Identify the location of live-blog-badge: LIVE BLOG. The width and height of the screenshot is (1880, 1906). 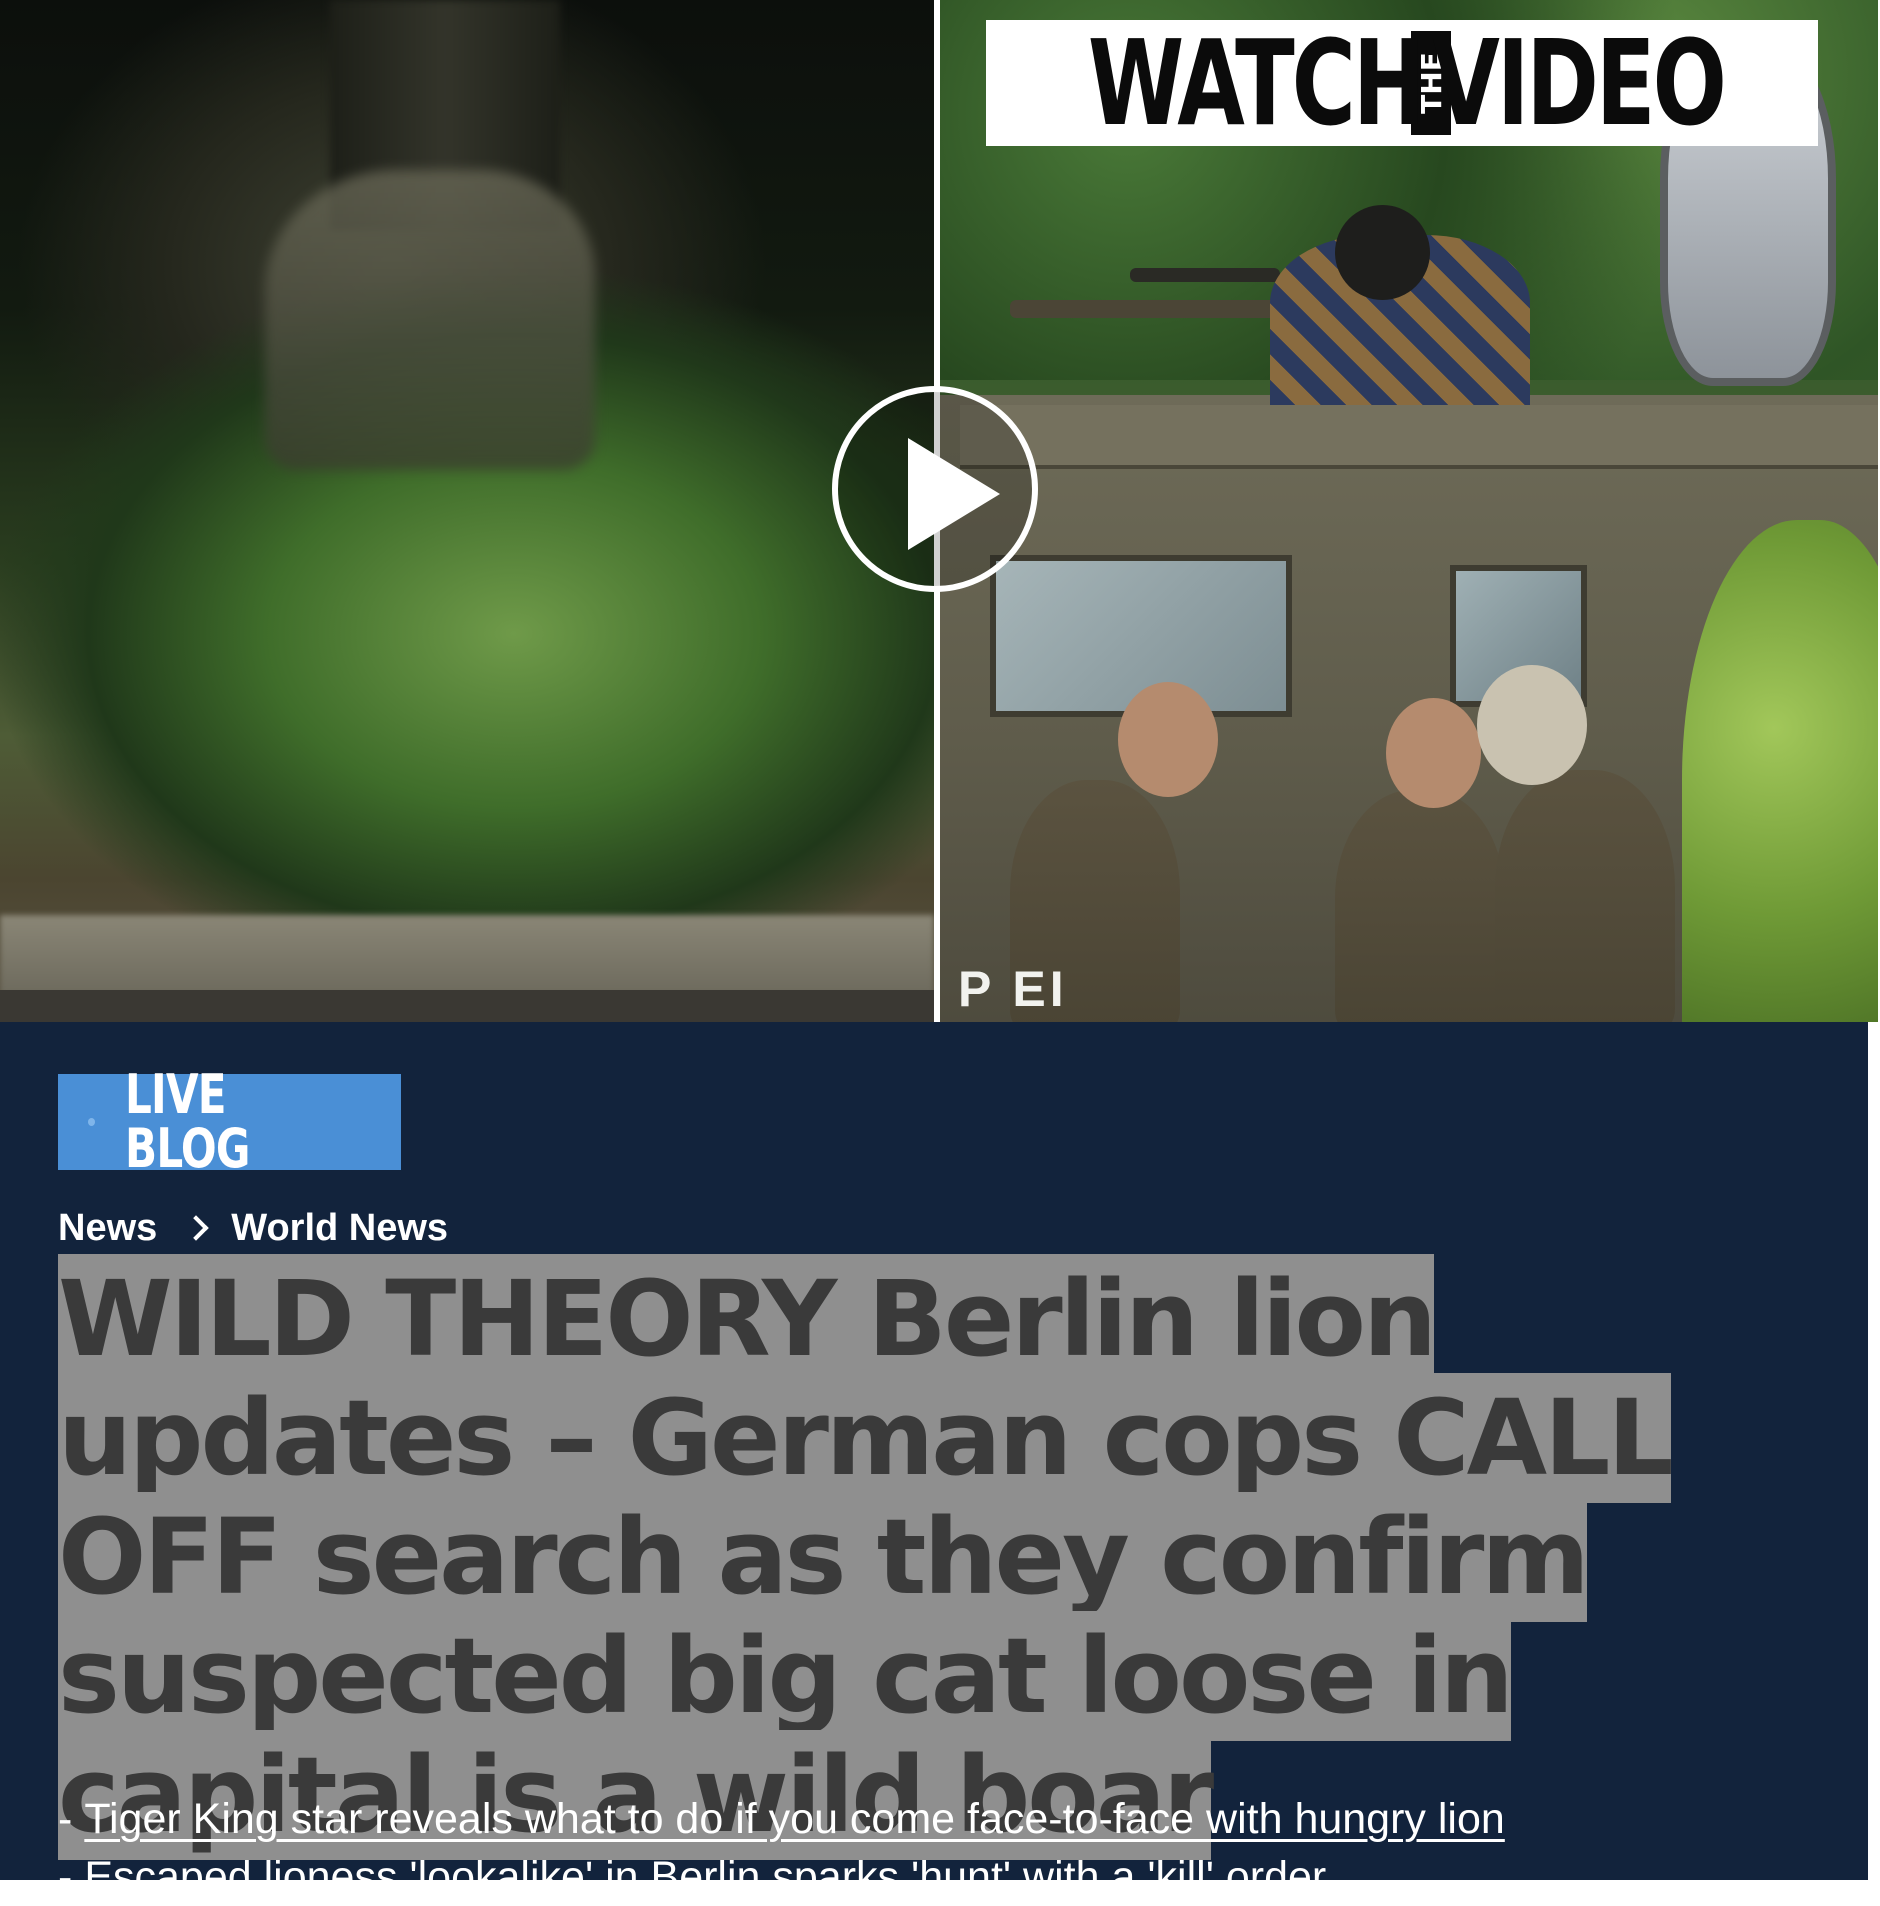
(229, 1122).